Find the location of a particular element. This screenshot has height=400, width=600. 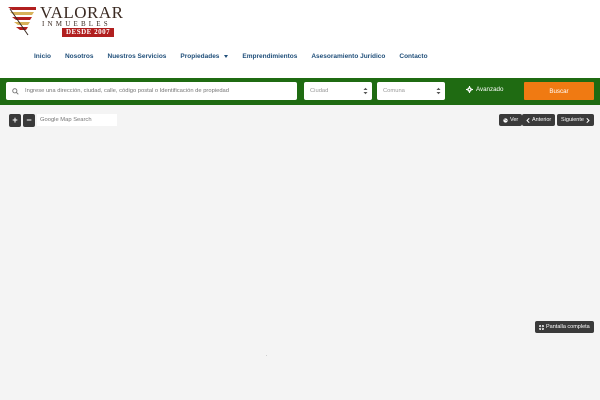

google-map-search-input is located at coordinates (77, 120).